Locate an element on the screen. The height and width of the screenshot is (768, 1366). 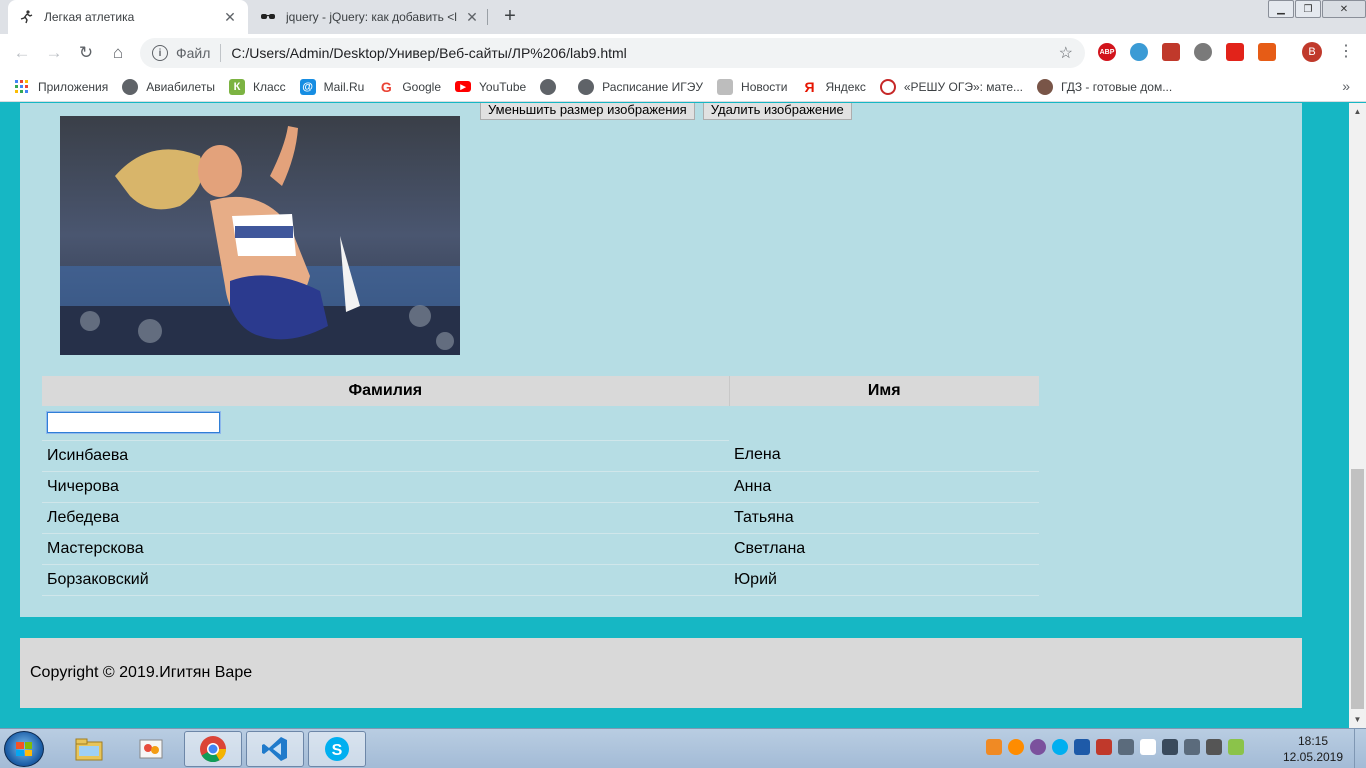
bookmark-yandex: Я Яндекс is located at coordinates (834, 86).